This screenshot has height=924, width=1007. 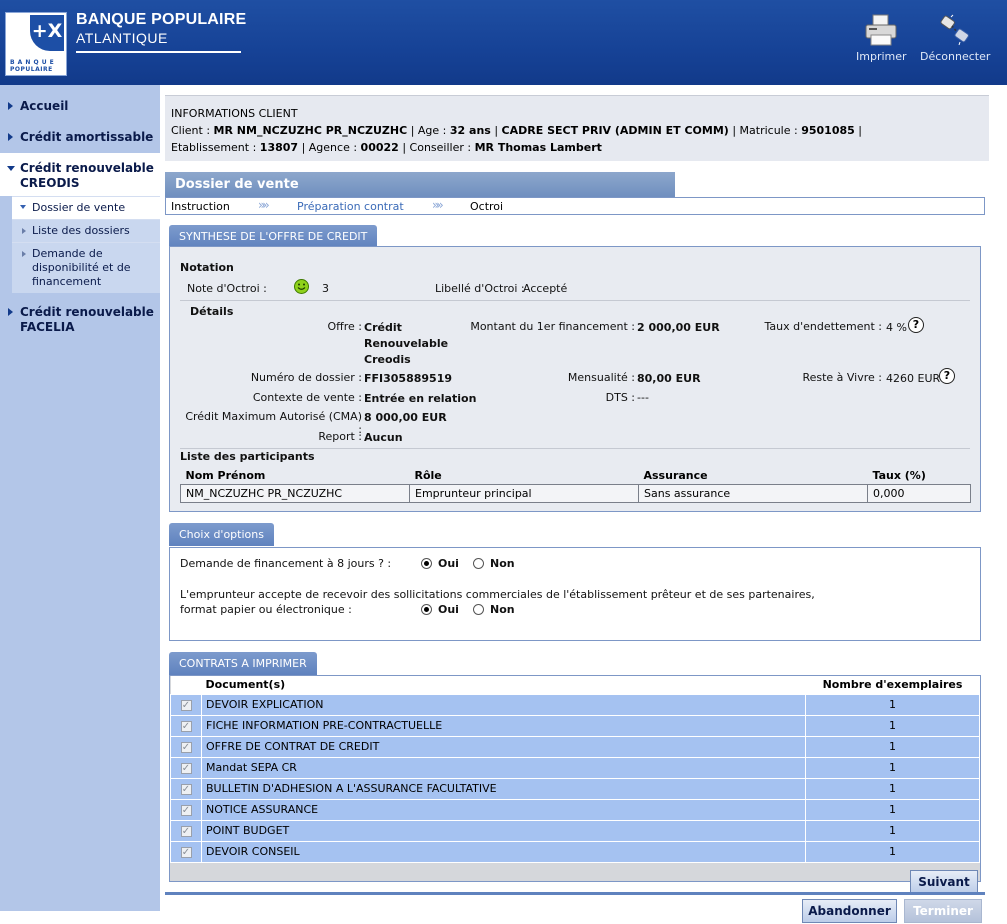 I want to click on document-name: Mandat SEPA CR, so click(x=503, y=767).